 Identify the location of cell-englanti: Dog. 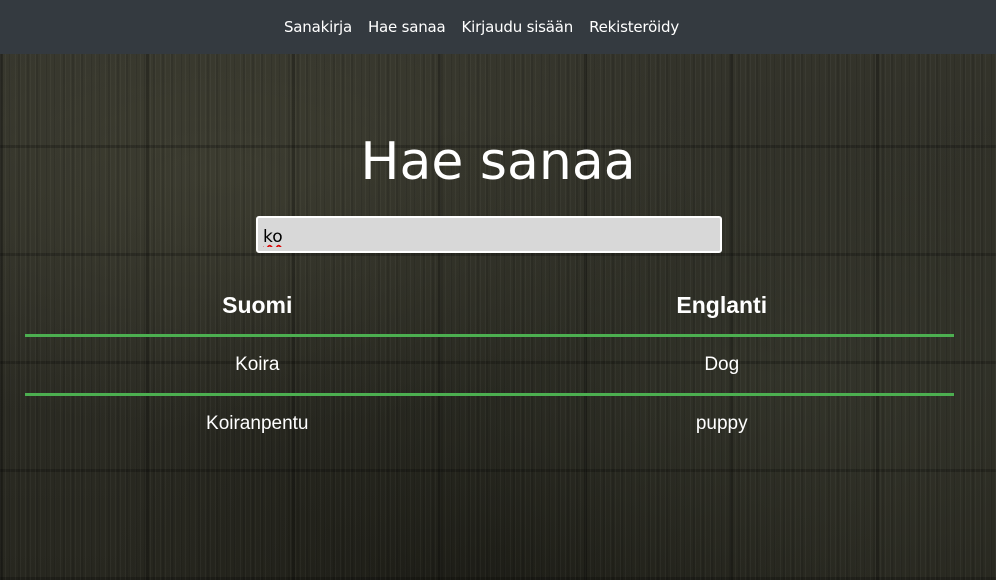
(721, 365).